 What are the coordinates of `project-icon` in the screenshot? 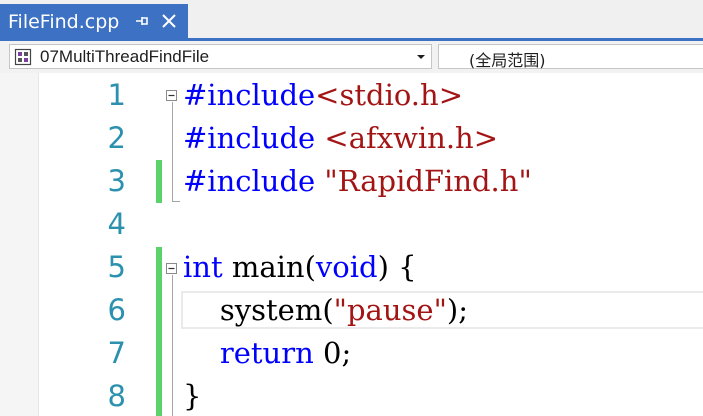 It's located at (23, 57).